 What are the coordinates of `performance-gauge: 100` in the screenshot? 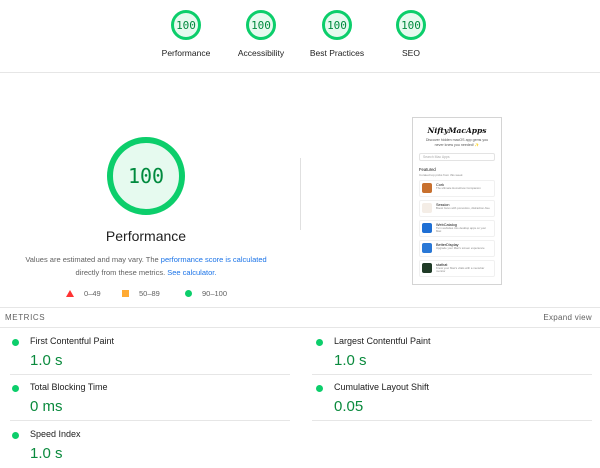 It's located at (146, 176).